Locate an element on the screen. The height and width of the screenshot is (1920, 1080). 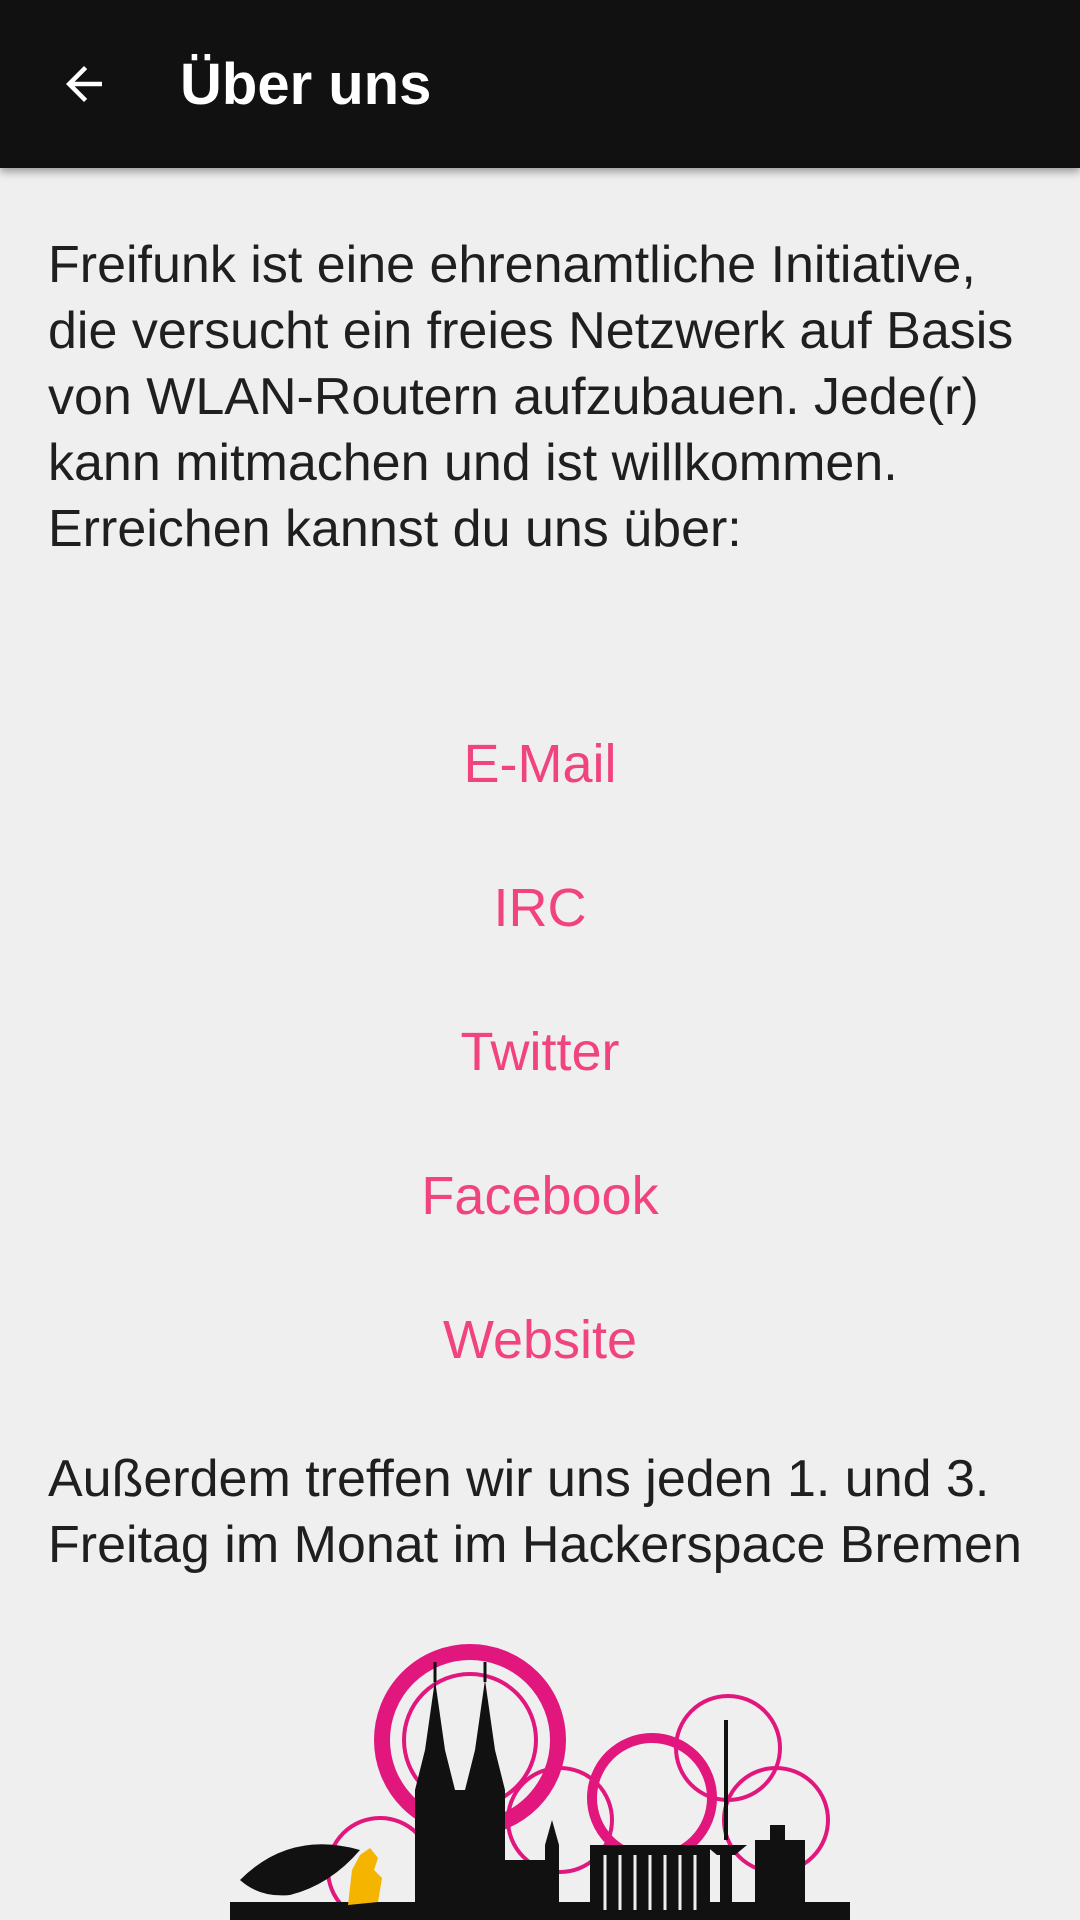
arrow-back-icon is located at coordinates (84, 84).